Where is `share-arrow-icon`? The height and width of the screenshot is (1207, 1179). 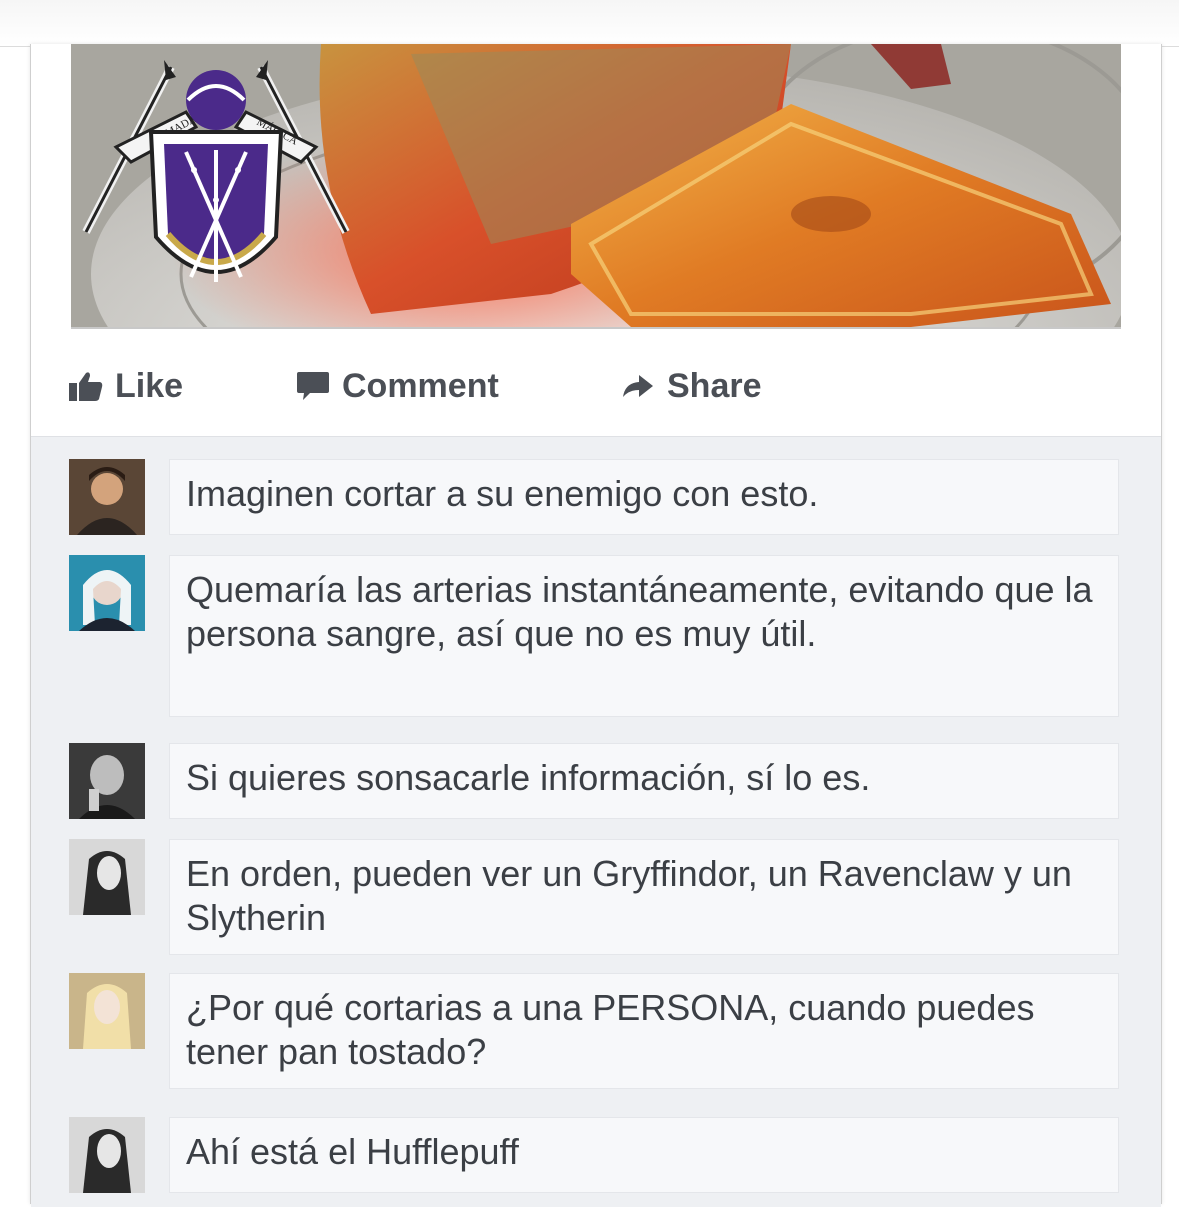 share-arrow-icon is located at coordinates (638, 386).